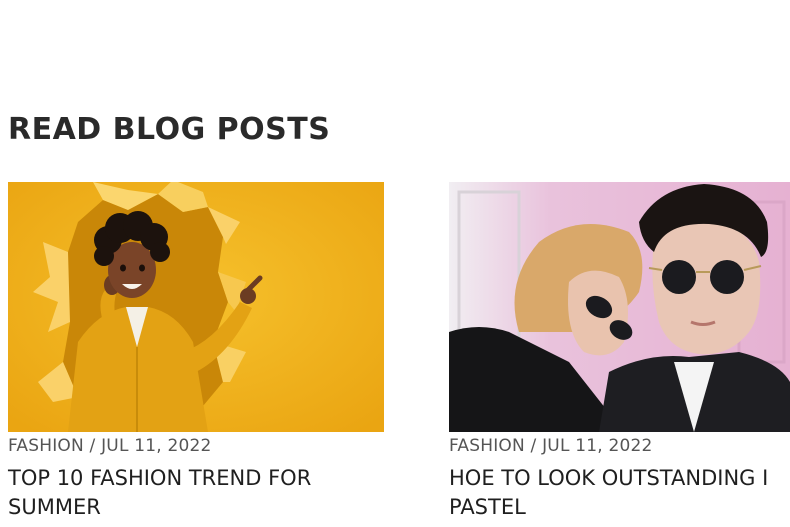  I want to click on post-title-line: PASTEL, so click(487, 507).